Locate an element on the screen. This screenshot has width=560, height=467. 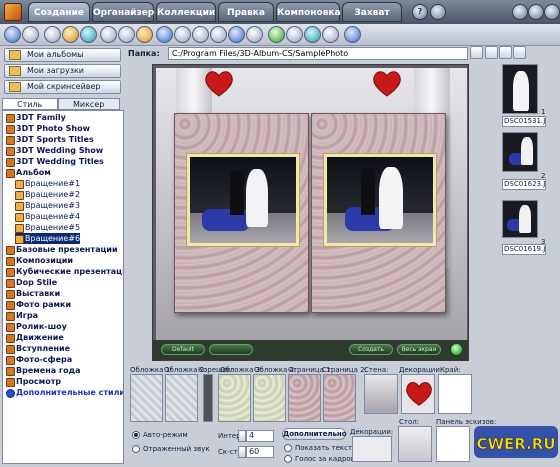
tree-item: 3DT Sports Titles is located at coordinates (50, 139).